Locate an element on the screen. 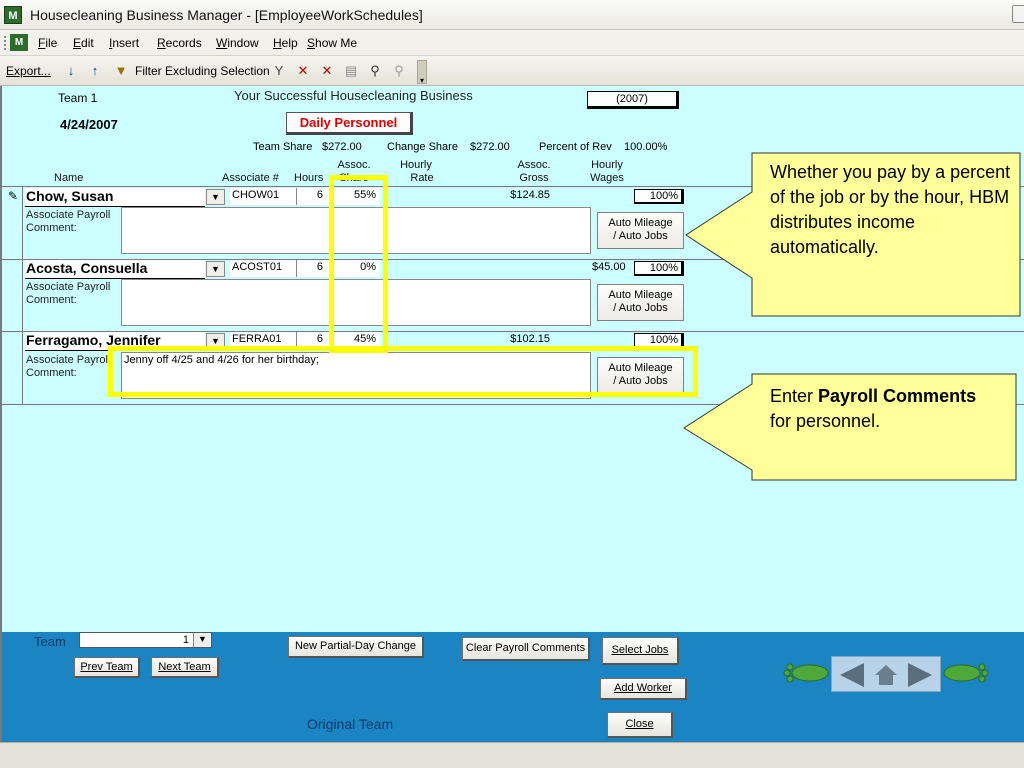 This screenshot has width=1024, height=768. employee-name: Chow, Susan is located at coordinates (115, 197).